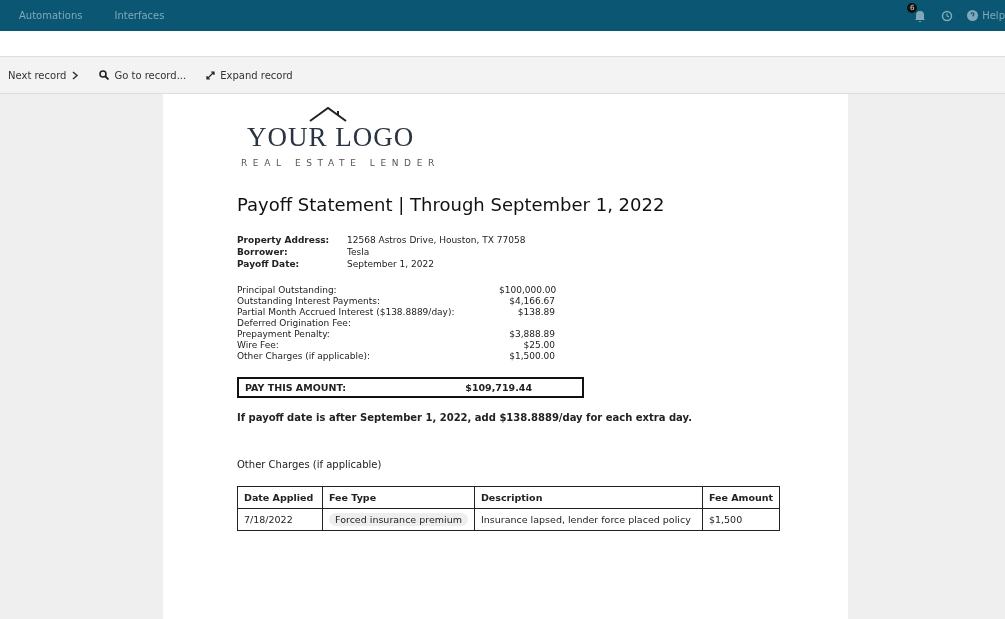 Image resolution: width=1005 pixels, height=619 pixels. What do you see at coordinates (211, 75) in the screenshot?
I see `expand-icon` at bounding box center [211, 75].